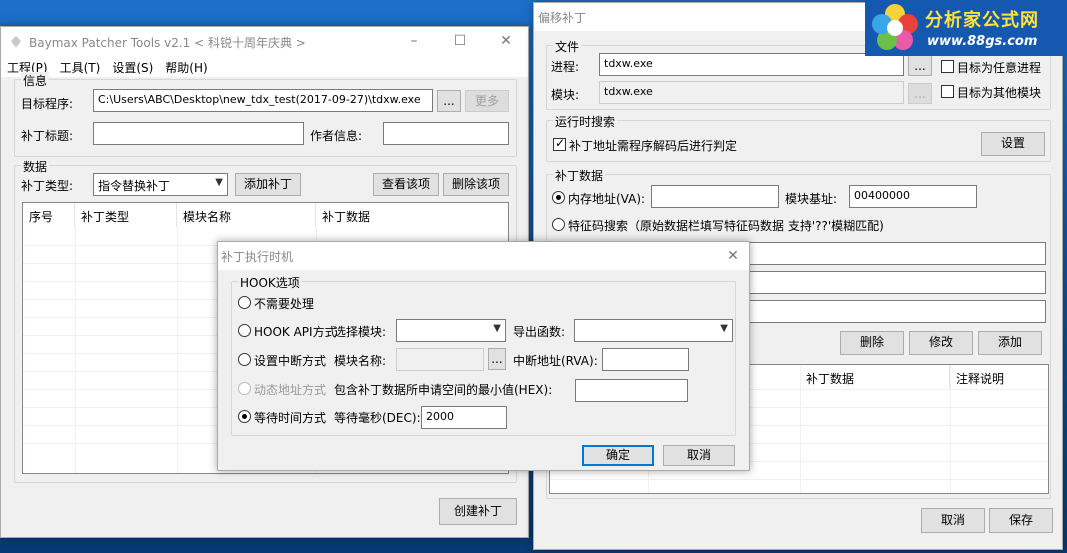 The width and height of the screenshot is (1067, 553). What do you see at coordinates (715, 196) in the screenshot?
I see `mem-addr-input` at bounding box center [715, 196].